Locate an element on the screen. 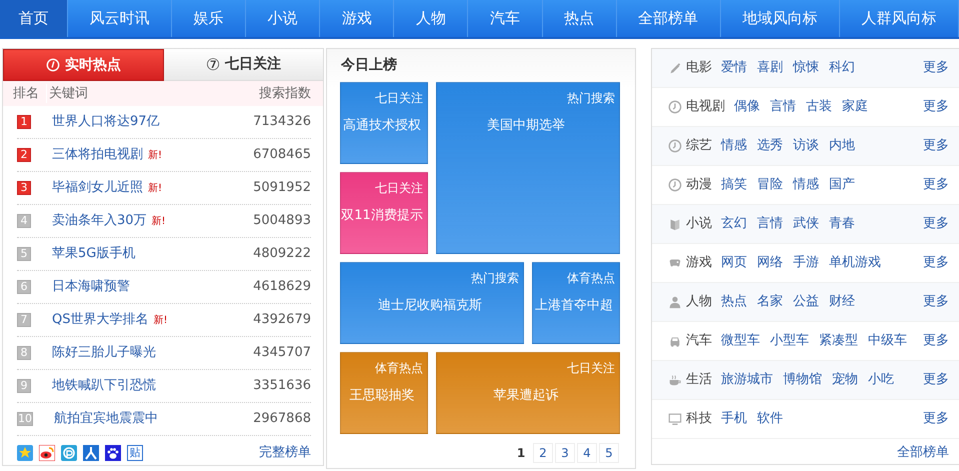  page-link: 3 is located at coordinates (565, 453).